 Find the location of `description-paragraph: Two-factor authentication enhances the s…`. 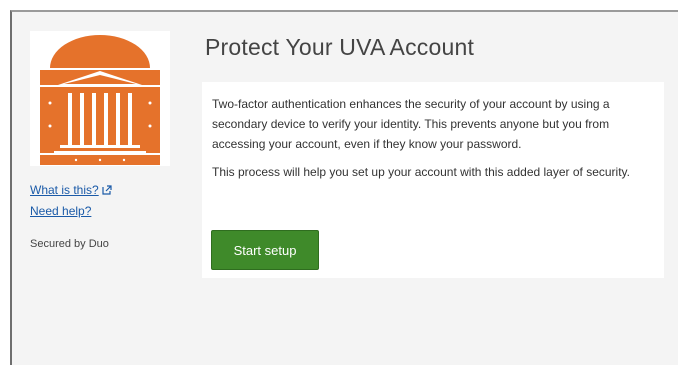

description-paragraph: Two-factor authentication enhances the s… is located at coordinates (411, 124).